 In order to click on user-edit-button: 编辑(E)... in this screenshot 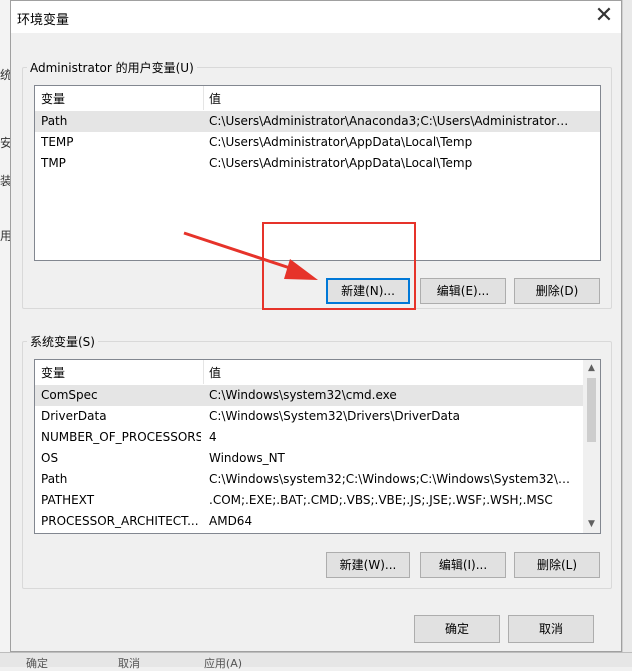, I will do `click(463, 291)`.